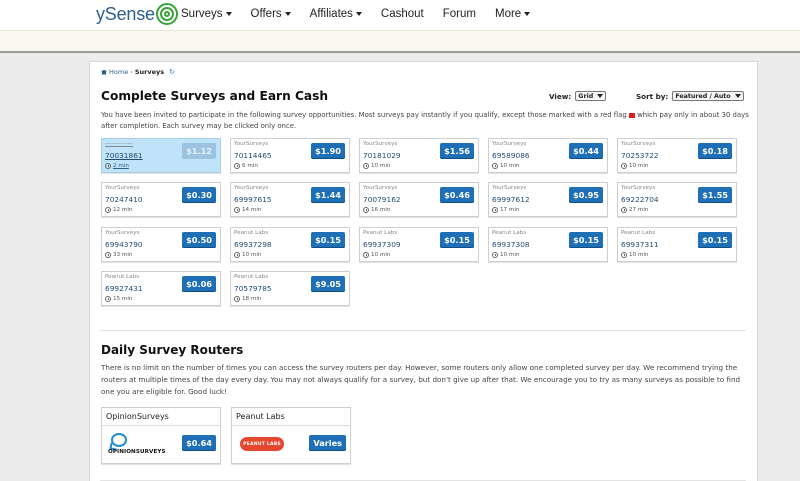 This screenshot has width=800, height=481. Describe the element at coordinates (327, 443) in the screenshot. I see `router-price-button: Varies` at that location.